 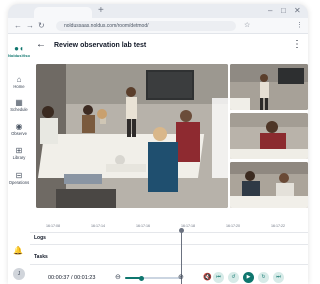 I want to click on presenter-image, so click(x=269, y=87).